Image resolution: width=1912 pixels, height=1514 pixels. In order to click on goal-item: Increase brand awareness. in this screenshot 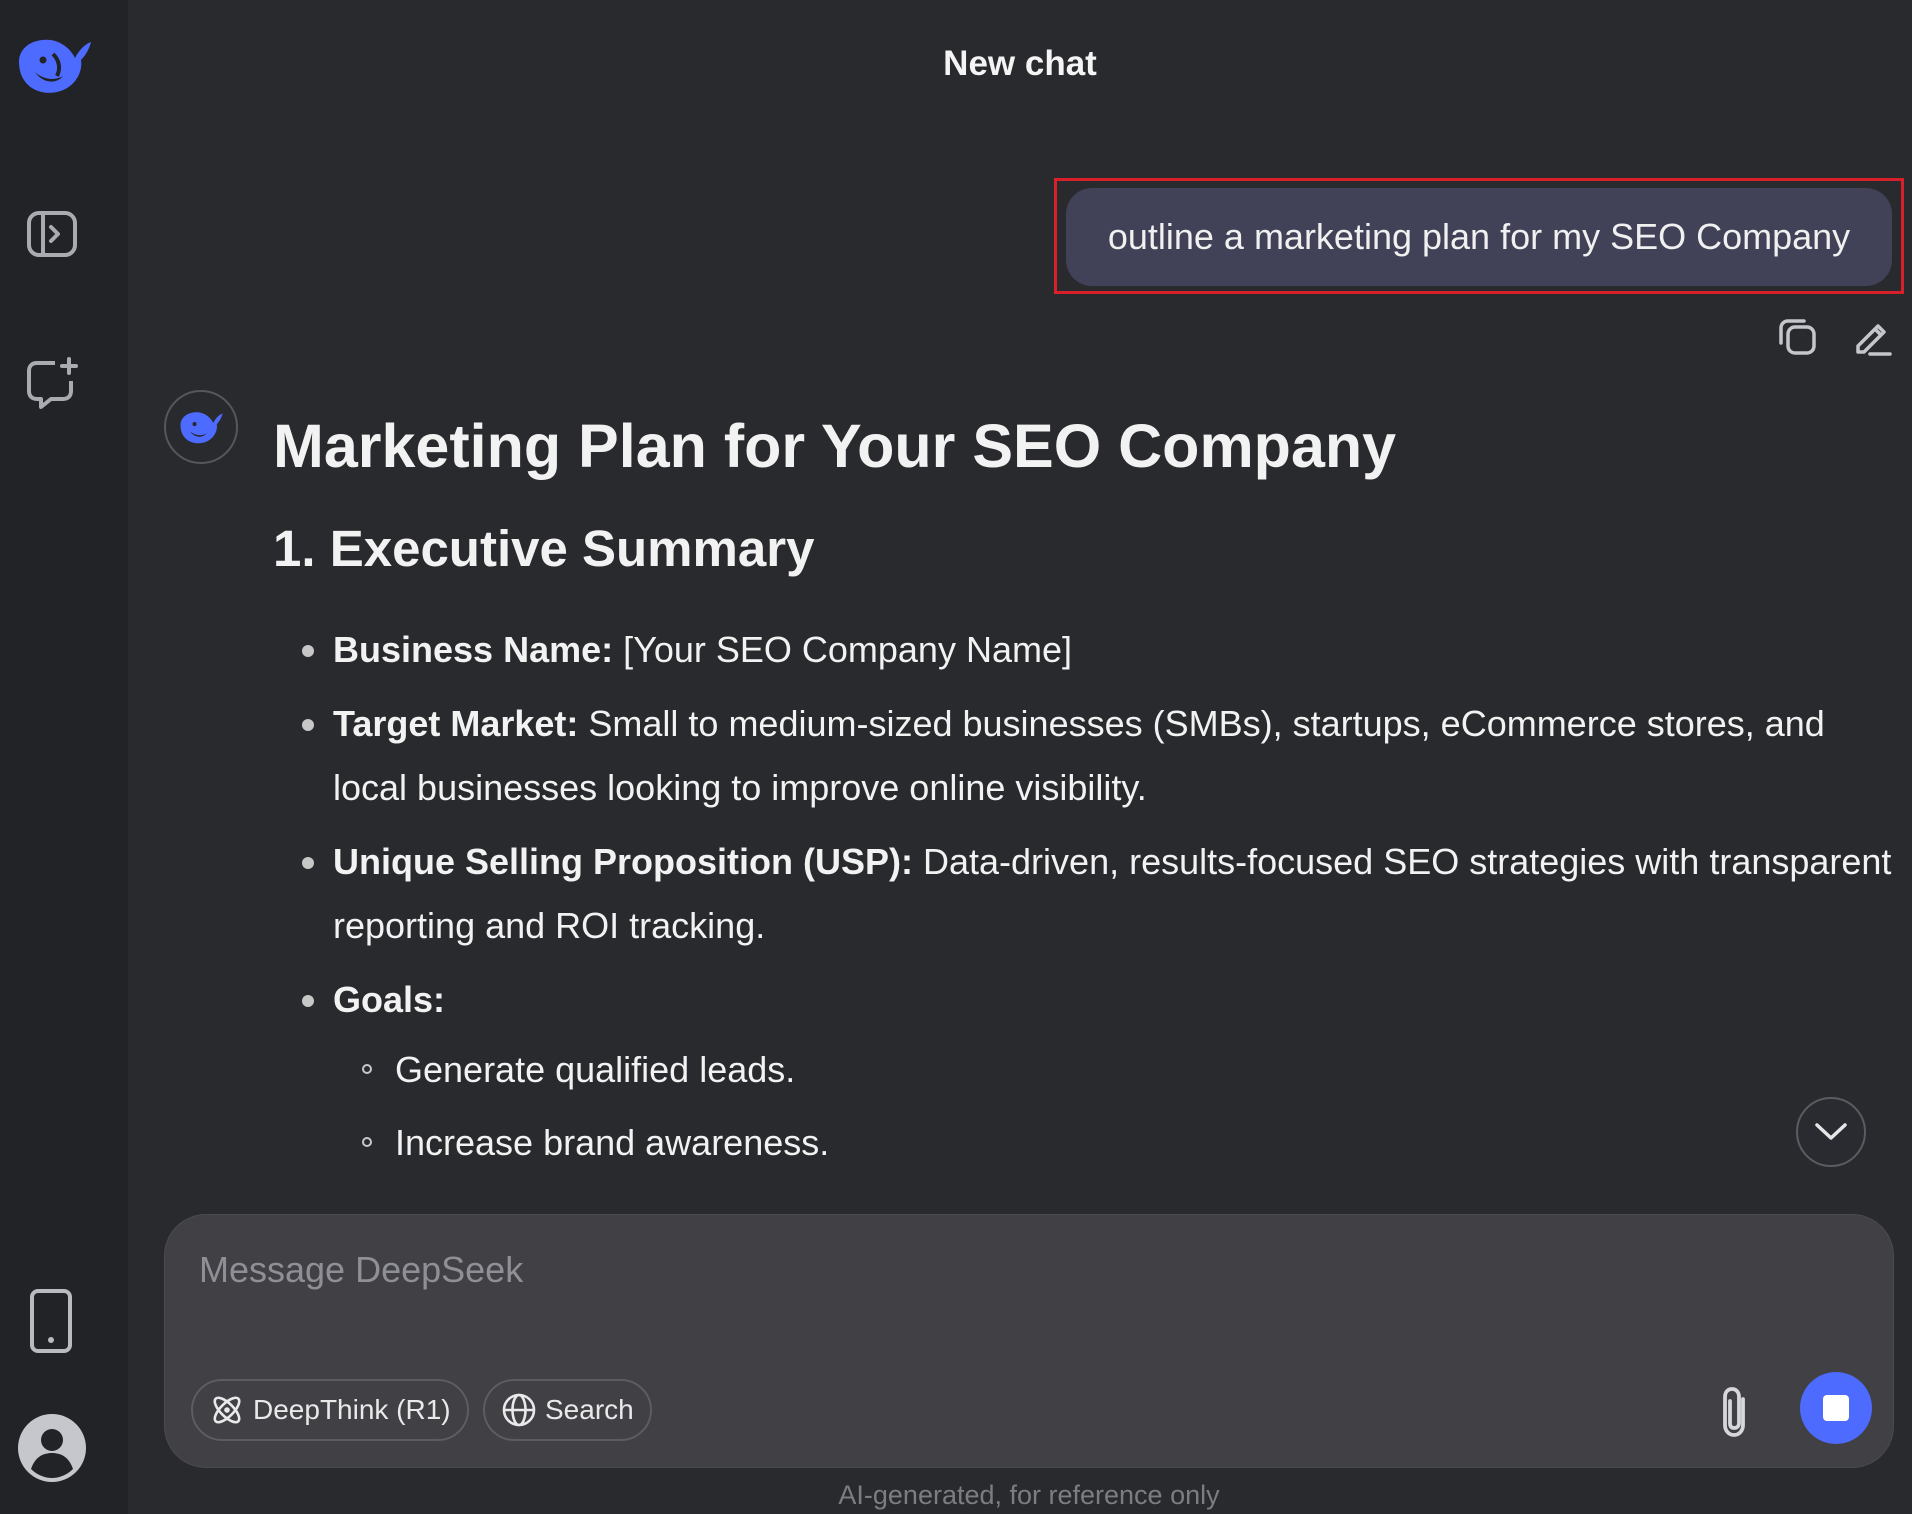, I will do `click(1127, 1143)`.